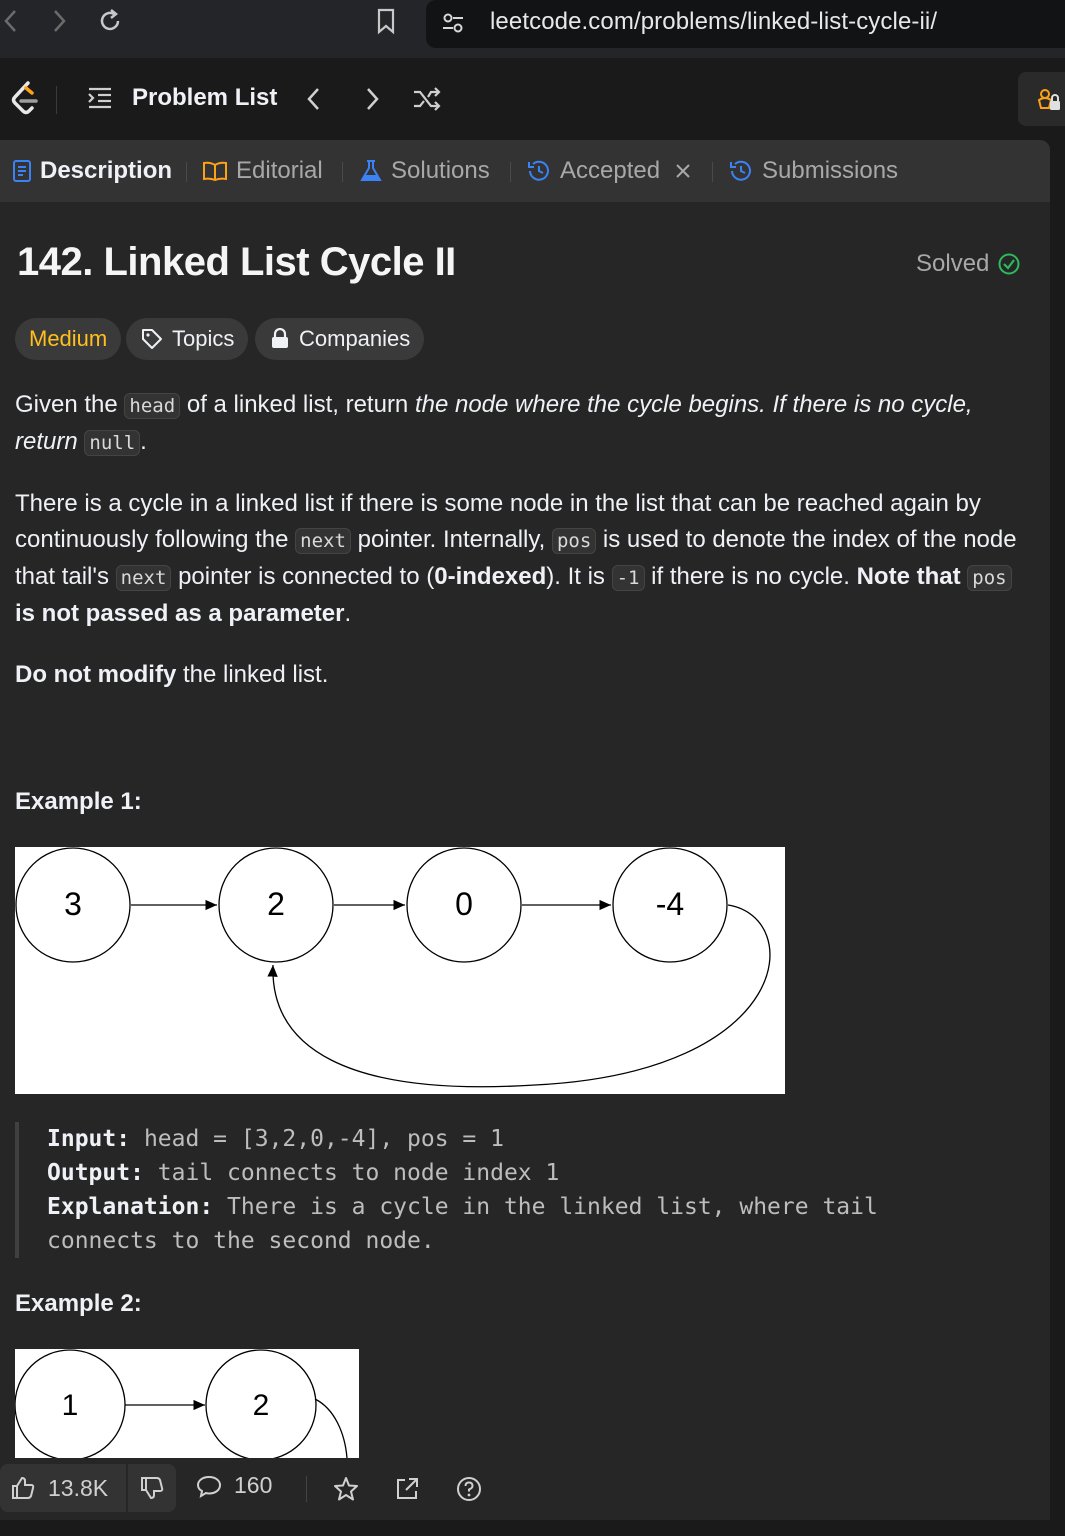 This screenshot has width=1065, height=1536. I want to click on tab-label: Submissions, so click(830, 170).